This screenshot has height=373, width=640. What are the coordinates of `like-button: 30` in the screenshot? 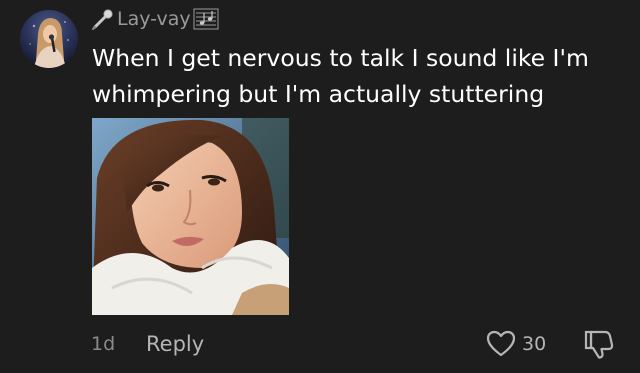 It's located at (516, 344).